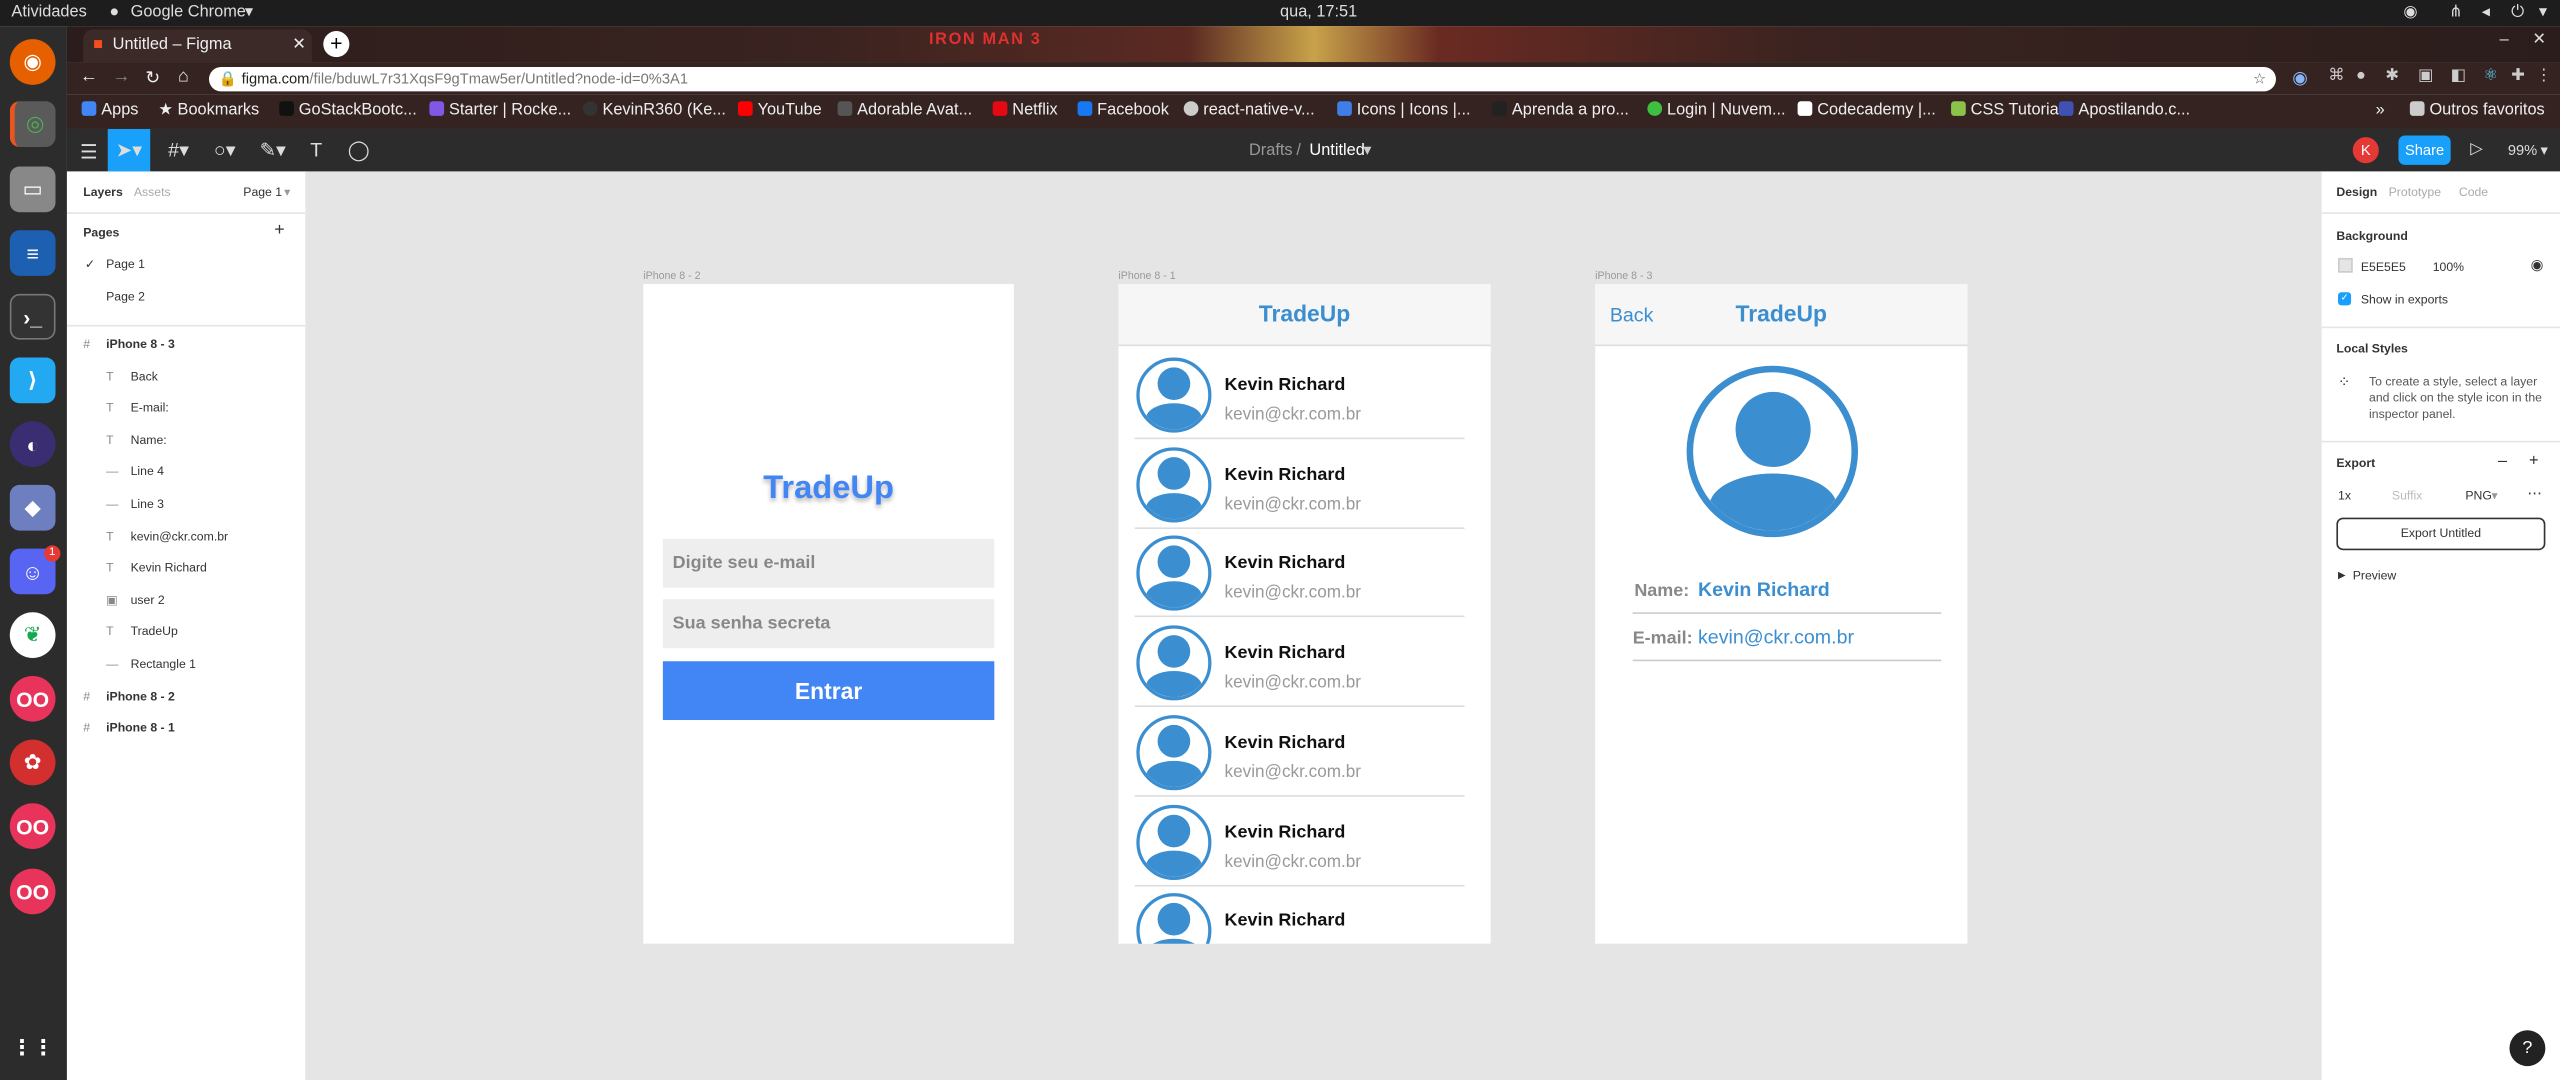  Describe the element at coordinates (359, 150) in the screenshot. I see `comment-tool-icon: ◯` at that location.